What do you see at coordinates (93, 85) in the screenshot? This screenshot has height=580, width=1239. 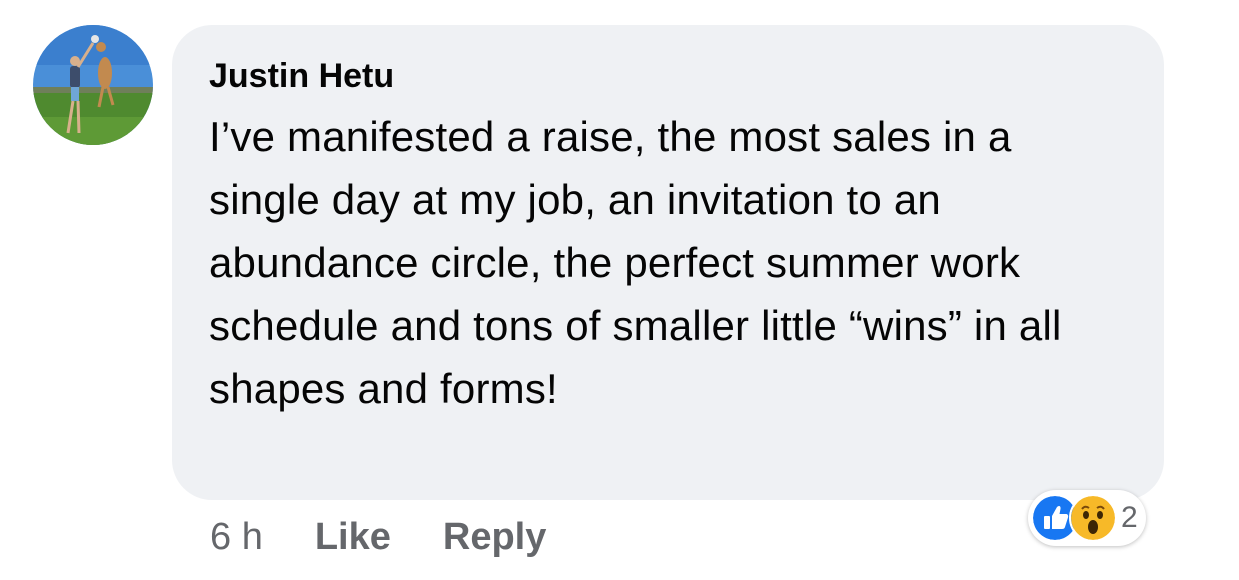 I see `avatar` at bounding box center [93, 85].